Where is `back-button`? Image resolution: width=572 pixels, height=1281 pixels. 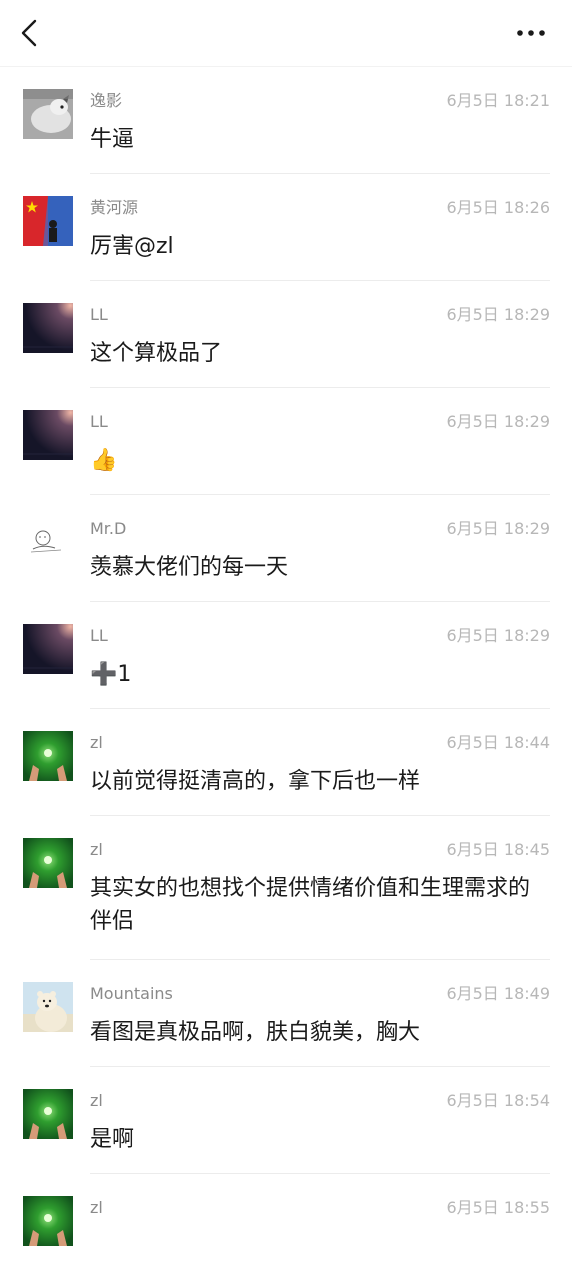
back-button is located at coordinates (31, 32).